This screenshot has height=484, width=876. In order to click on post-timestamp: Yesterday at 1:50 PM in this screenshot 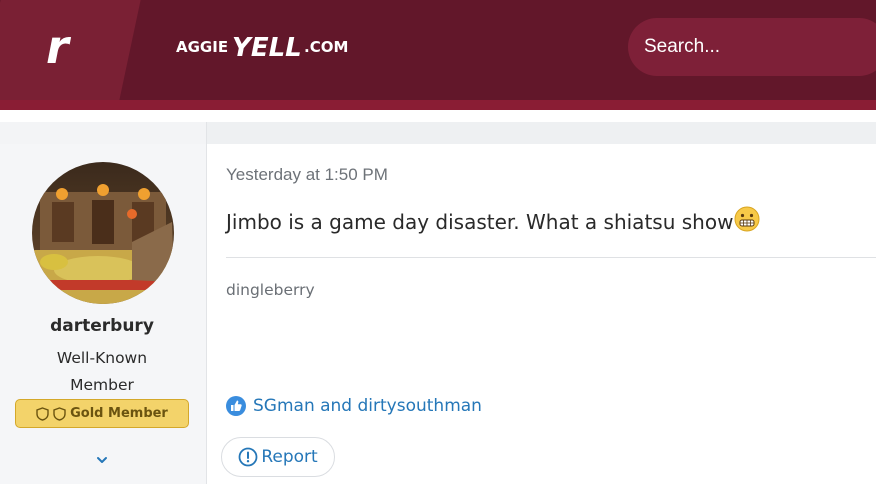, I will do `click(307, 175)`.